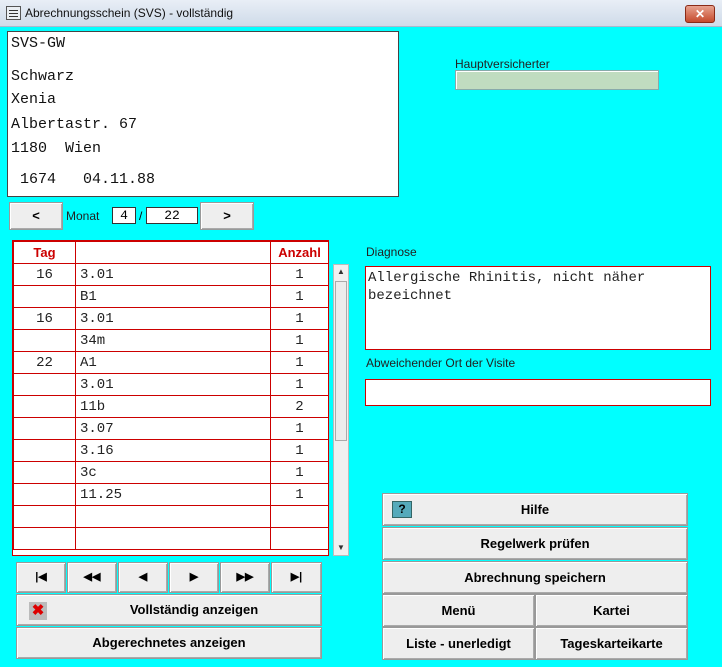 The width and height of the screenshot is (722, 667). I want to click on visite-input, so click(538, 392).